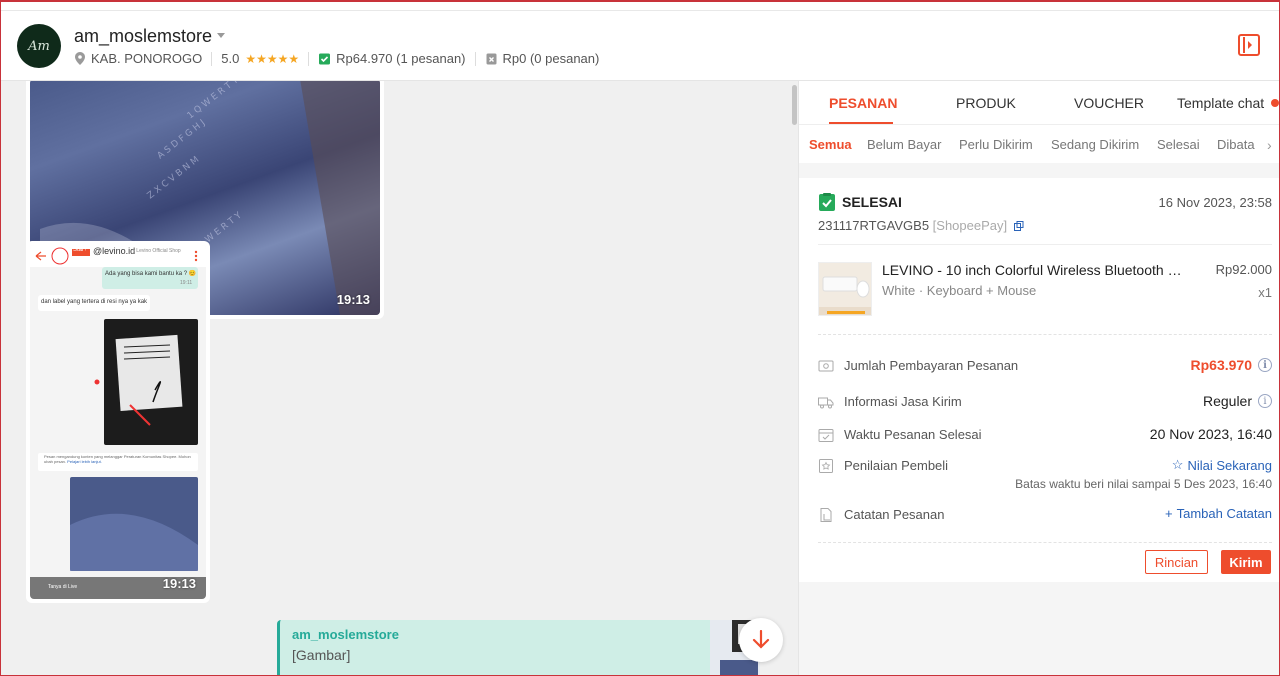 This screenshot has height=676, width=1280. Describe the element at coordinates (826, 435) in the screenshot. I see `calendar-check-icon` at that location.